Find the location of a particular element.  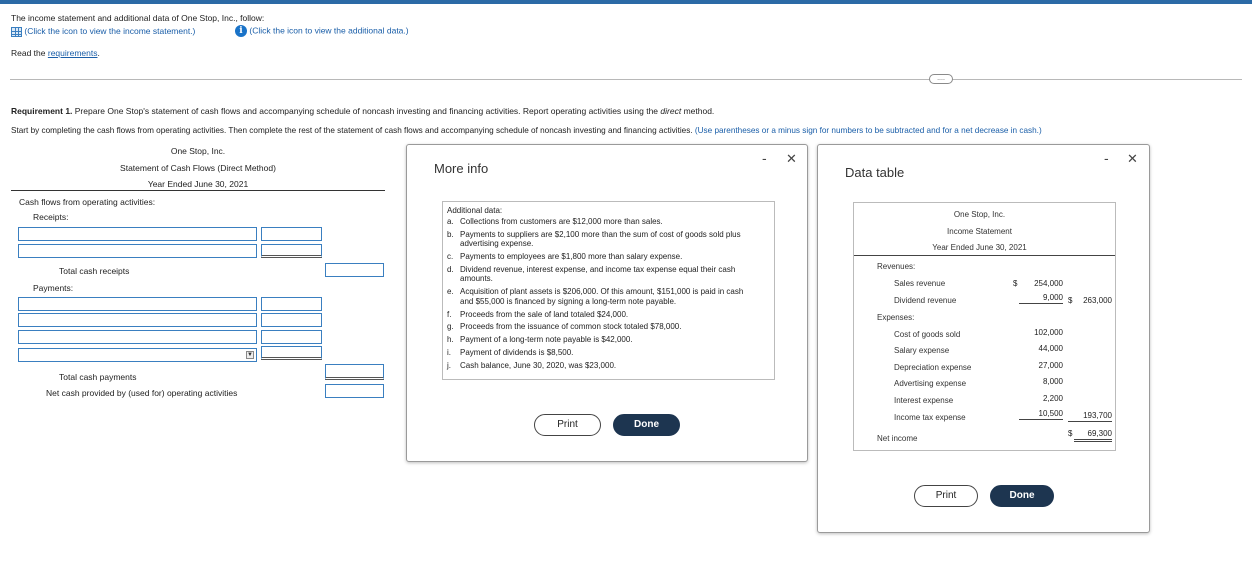

additional-data-item-letter: g. is located at coordinates (450, 327).